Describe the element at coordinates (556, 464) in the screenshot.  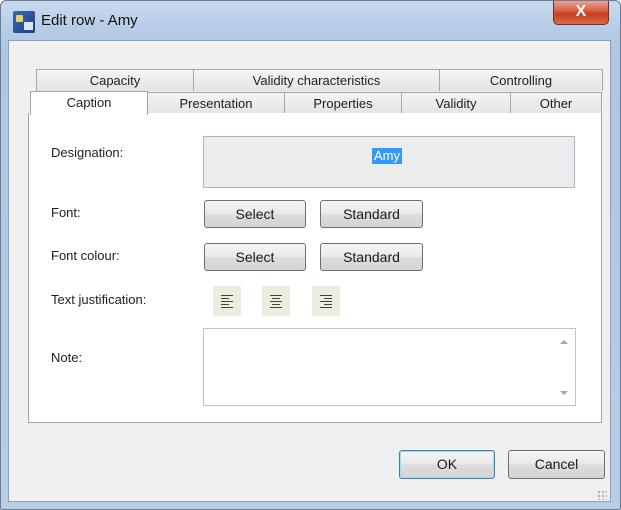
I see `cancel-button: Cancel` at that location.